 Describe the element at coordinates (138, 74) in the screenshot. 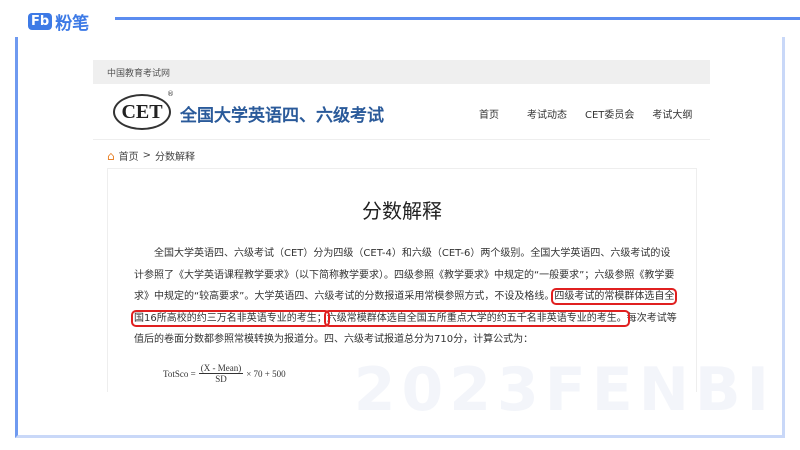

I see `topbar-link: 中国教育考试网` at that location.